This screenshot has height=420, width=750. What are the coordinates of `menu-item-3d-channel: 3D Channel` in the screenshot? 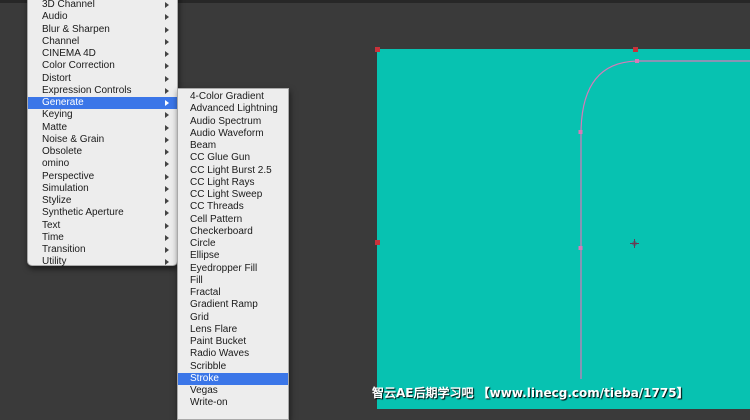 It's located at (102, 5).